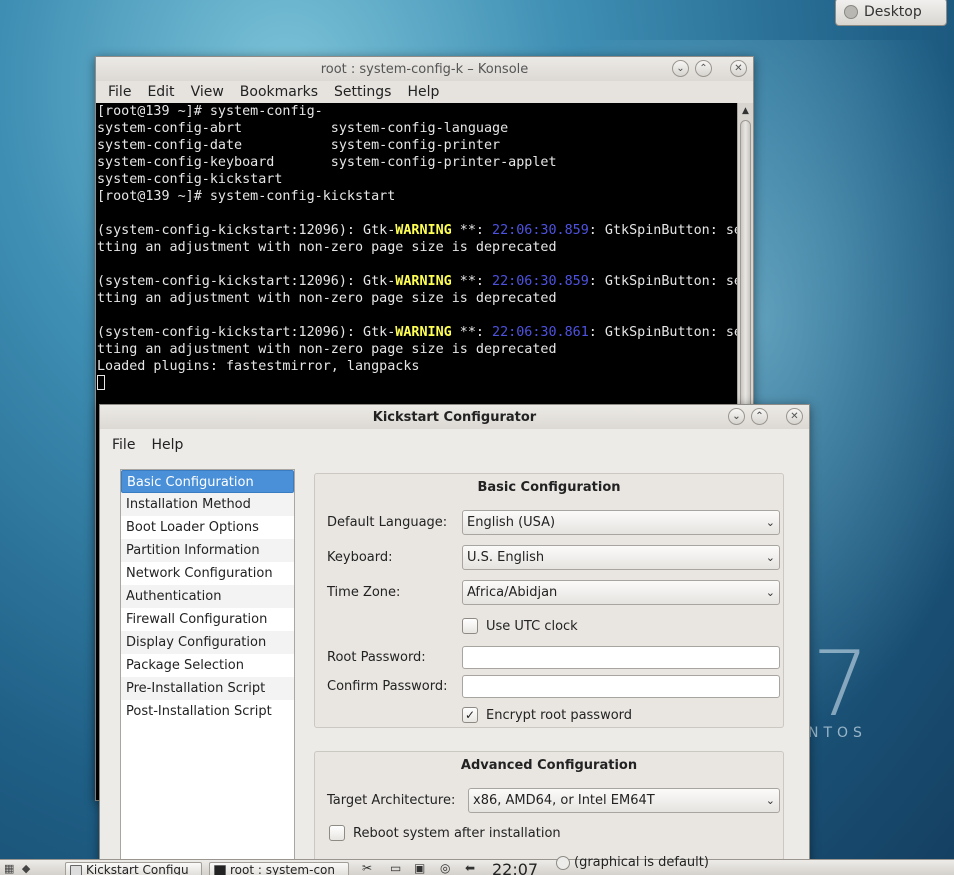 This screenshot has width=954, height=875. I want to click on tray-tools-icon: ✂, so click(367, 868).